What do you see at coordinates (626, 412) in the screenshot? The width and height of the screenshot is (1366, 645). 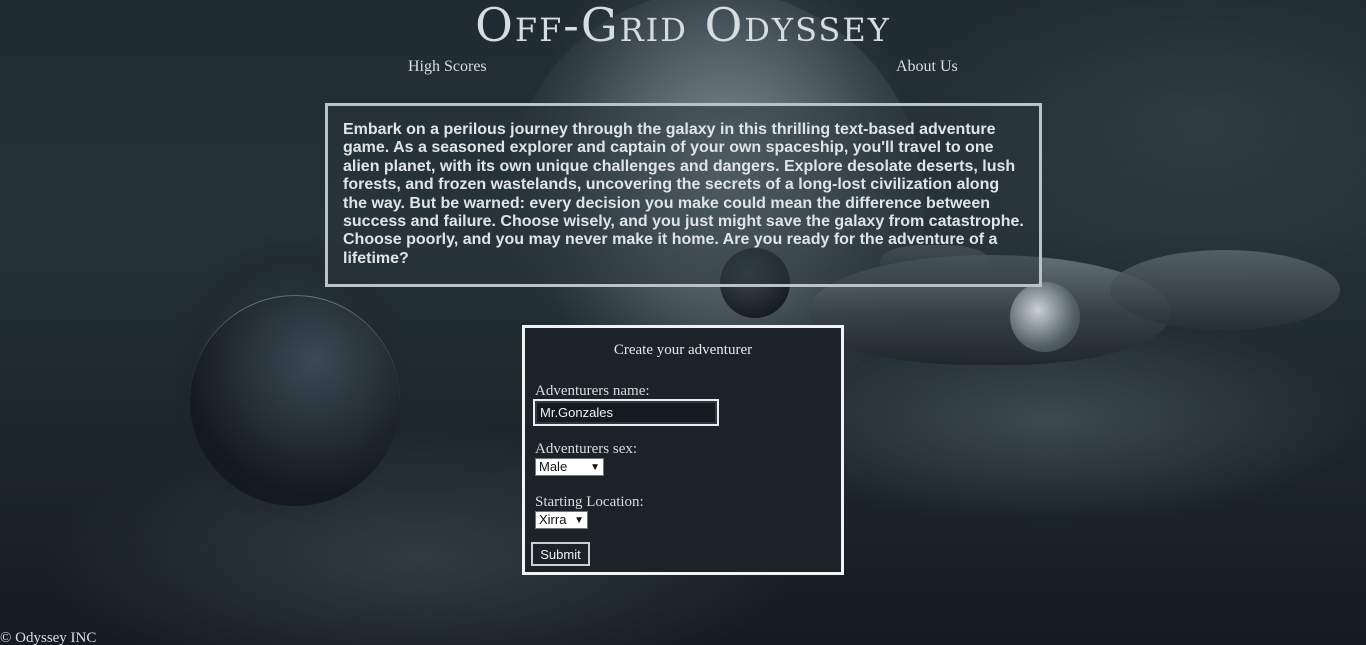 I see `adventurer-name-input` at bounding box center [626, 412].